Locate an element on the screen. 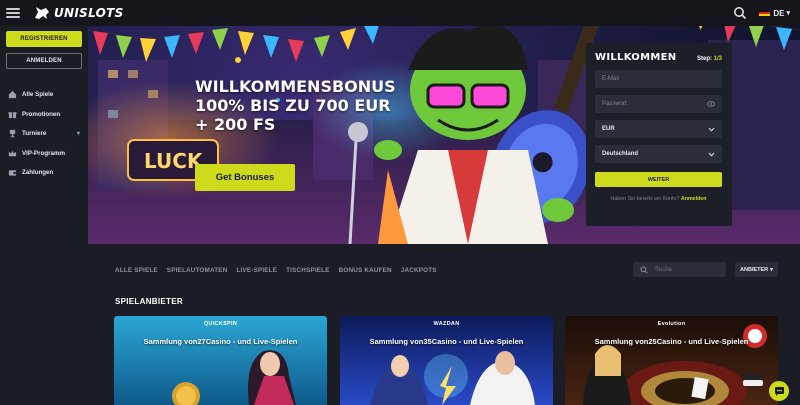  gift-icon is located at coordinates (12, 115).